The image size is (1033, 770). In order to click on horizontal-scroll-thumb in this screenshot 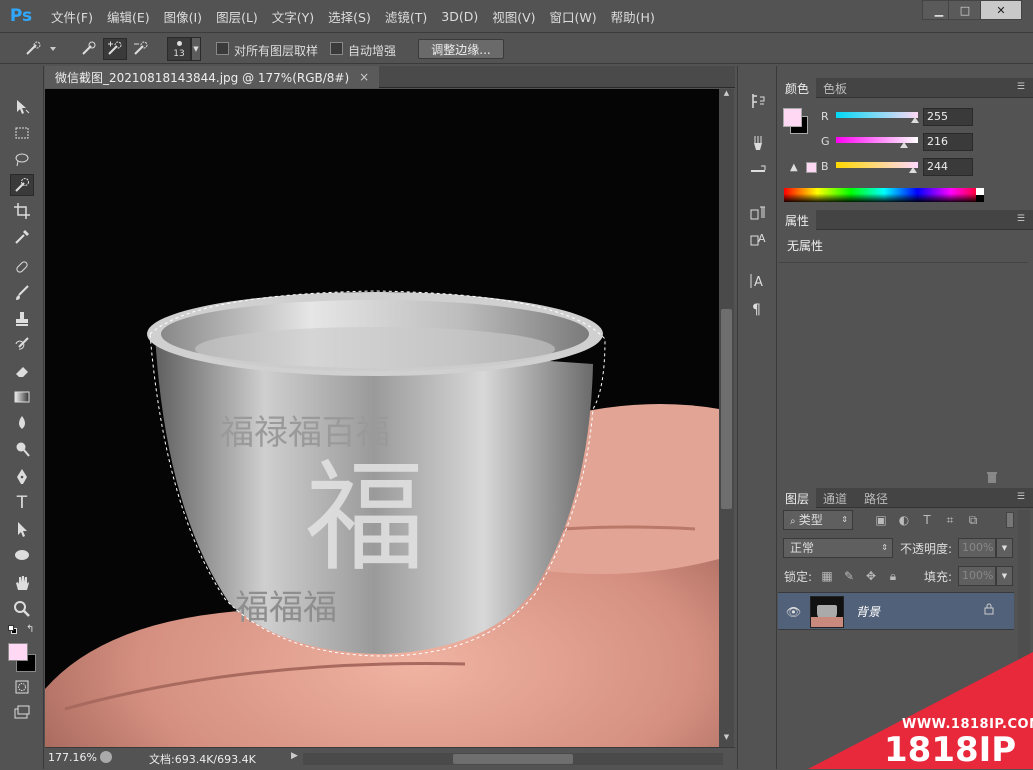, I will do `click(513, 759)`.